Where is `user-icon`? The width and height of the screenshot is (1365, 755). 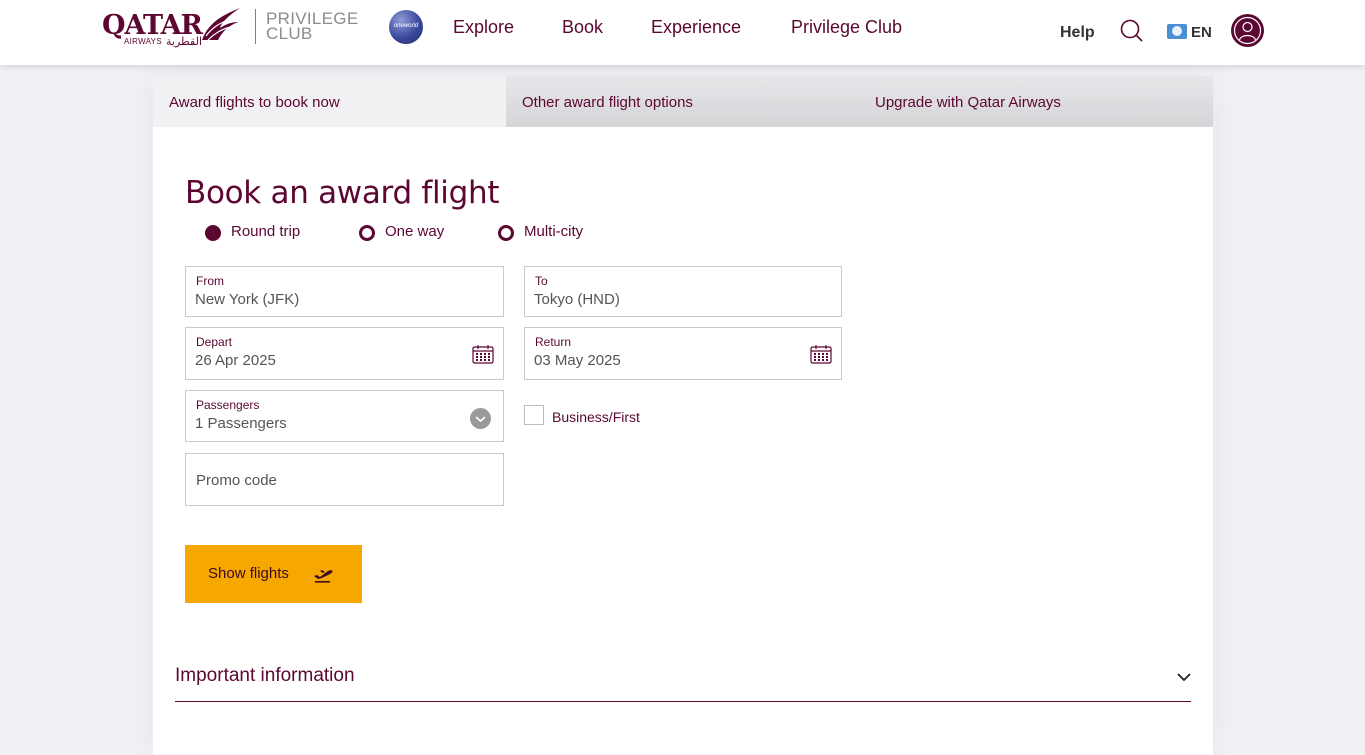
user-icon is located at coordinates (1247, 30).